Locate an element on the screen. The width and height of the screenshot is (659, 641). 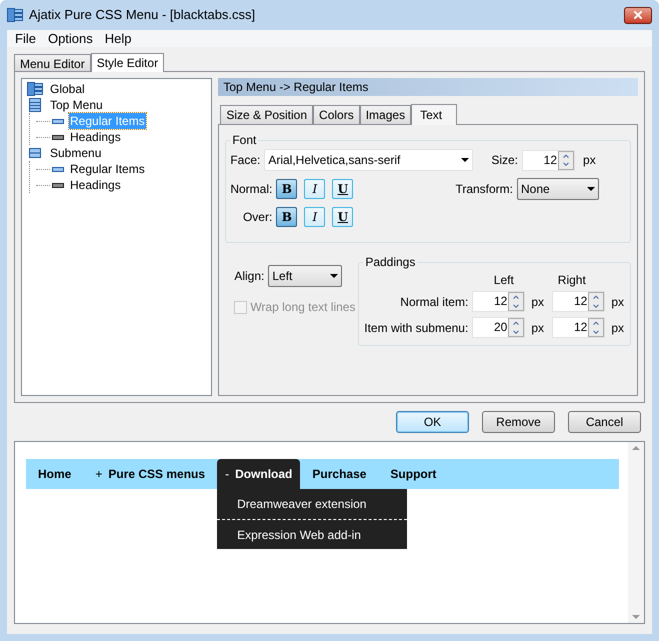
spin-field: 20 is located at coordinates (499, 327).